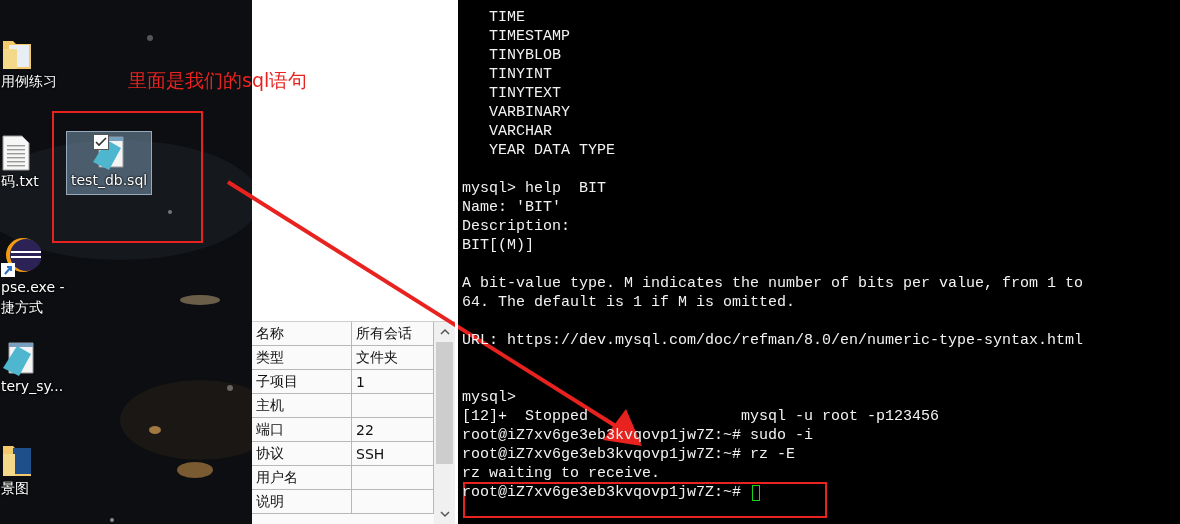  What do you see at coordinates (701, 416) in the screenshot?
I see `terminal-line: [12]+ Stopped mysql -u root -p123456` at bounding box center [701, 416].